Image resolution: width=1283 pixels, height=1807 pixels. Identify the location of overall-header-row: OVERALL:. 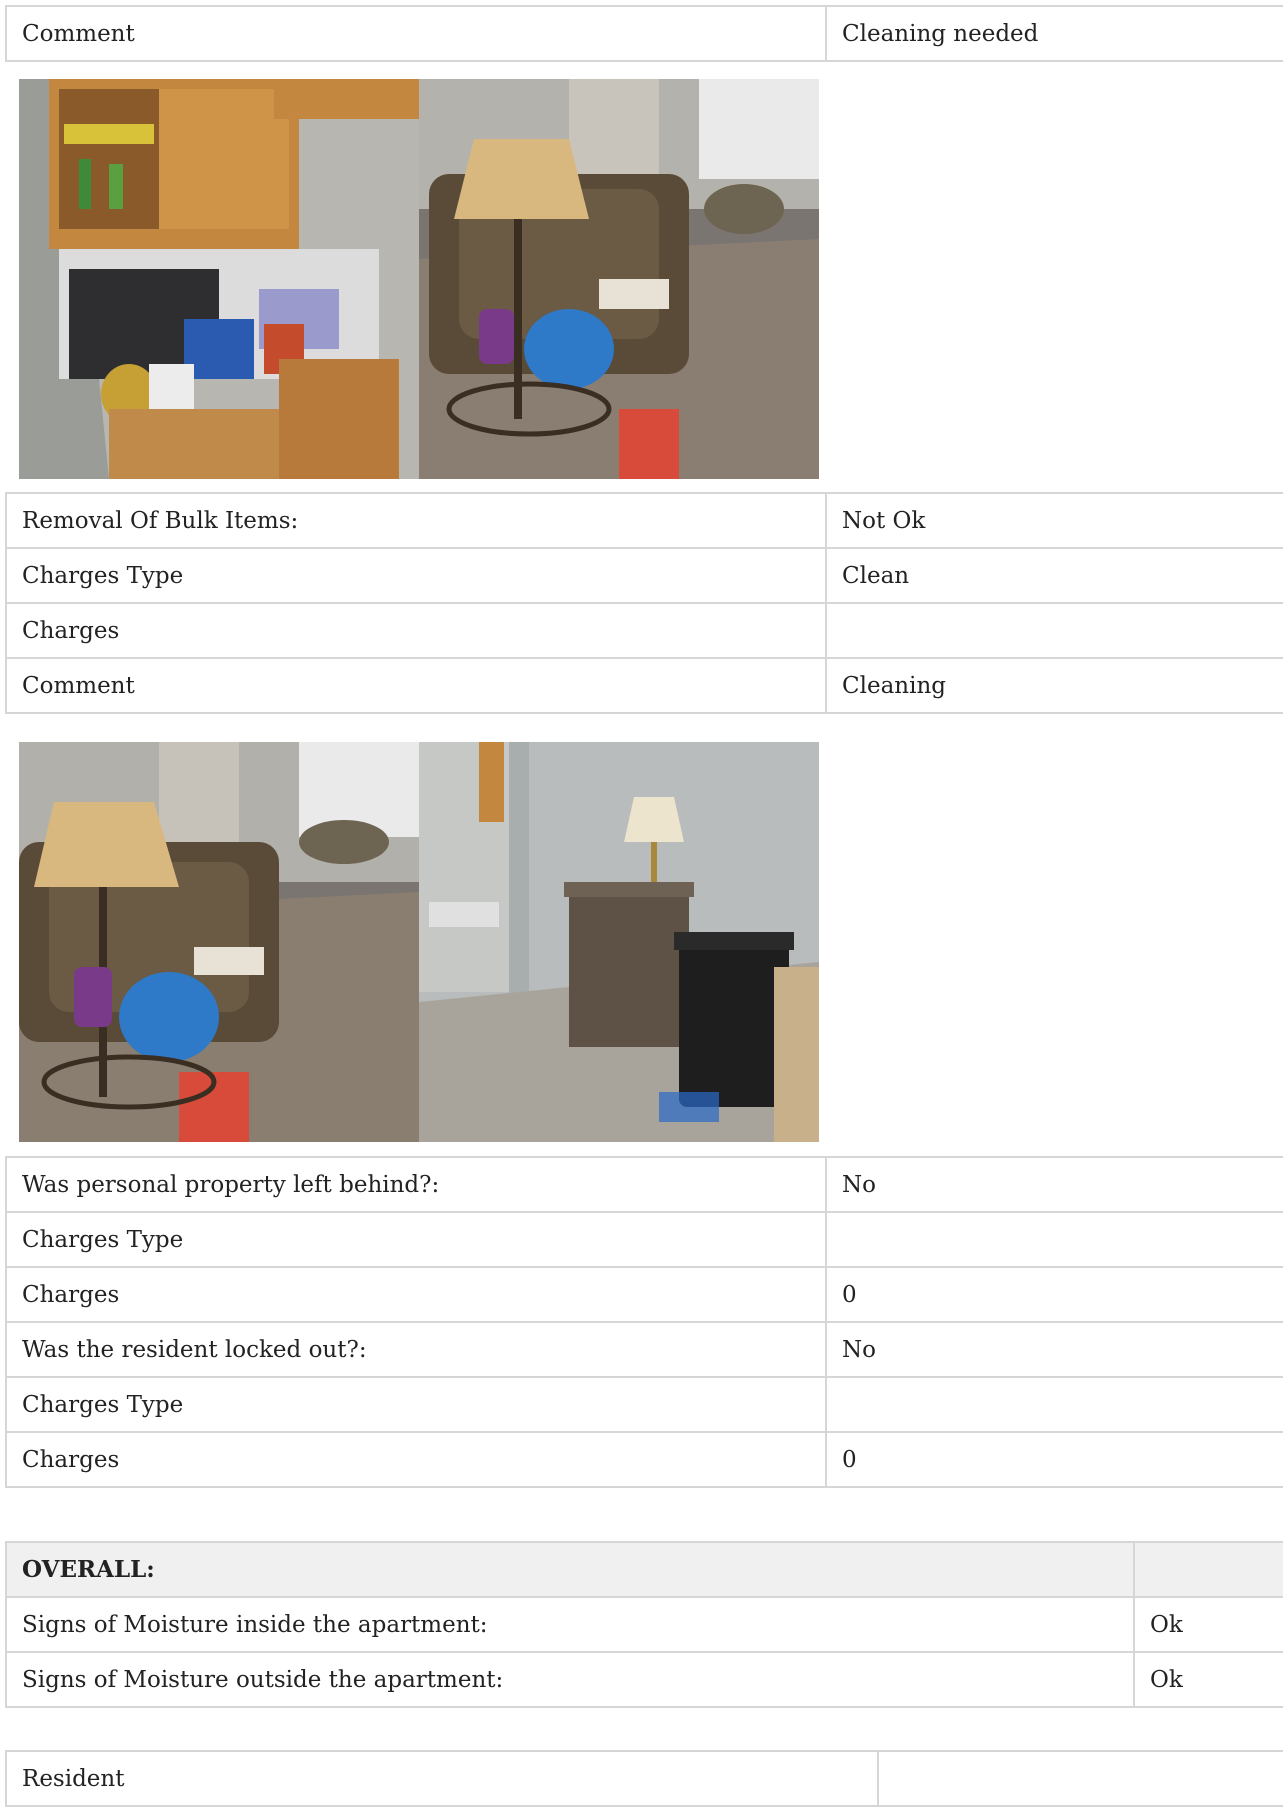
(644, 1569).